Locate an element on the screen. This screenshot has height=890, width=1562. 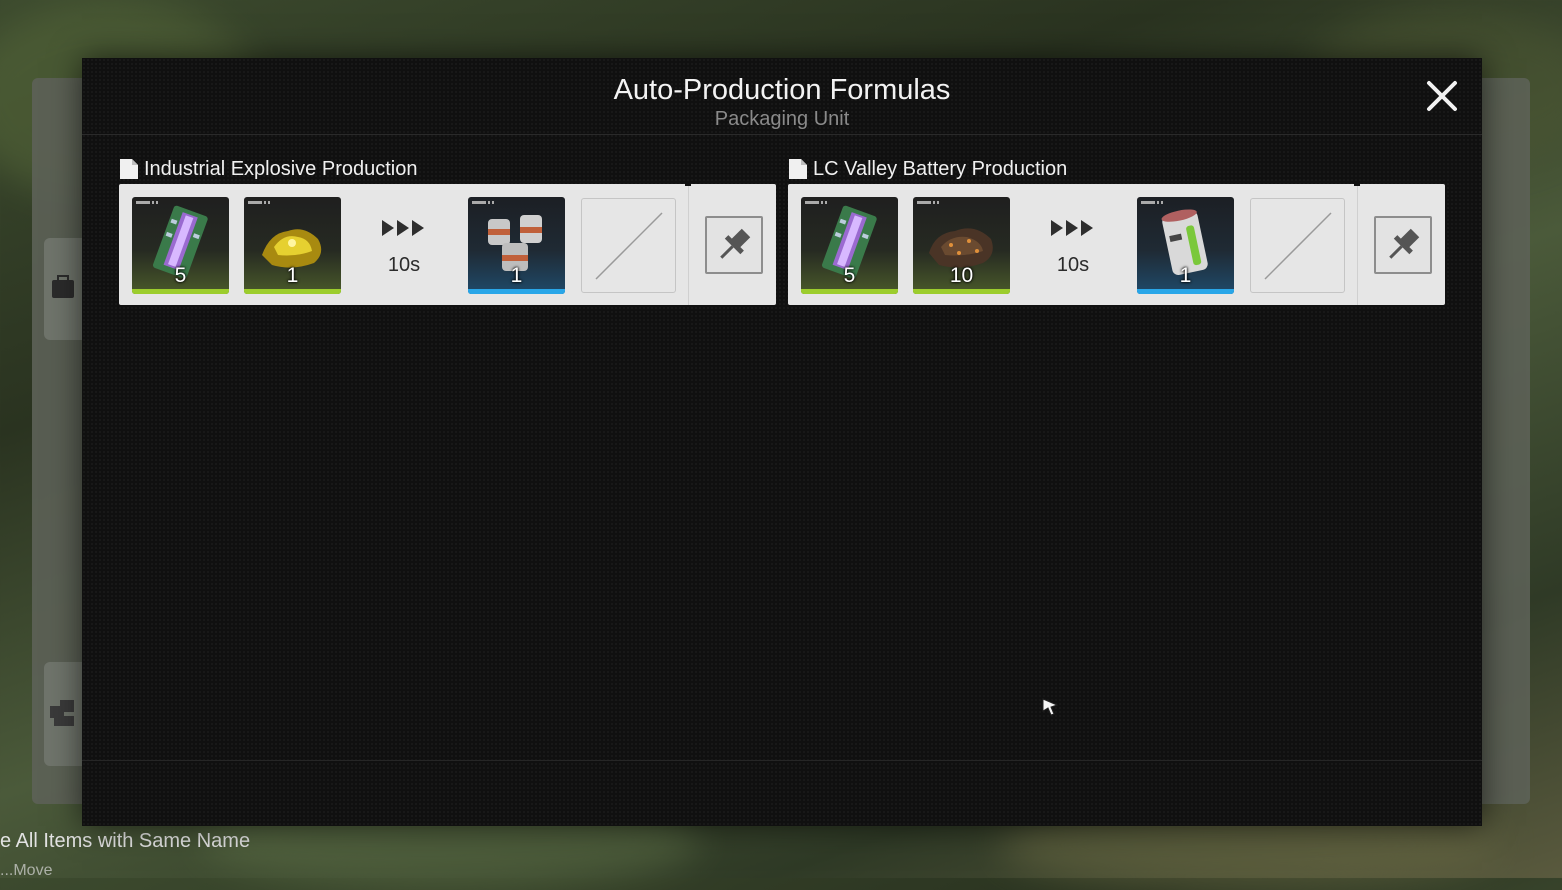
close-button is located at coordinates (1442, 96).